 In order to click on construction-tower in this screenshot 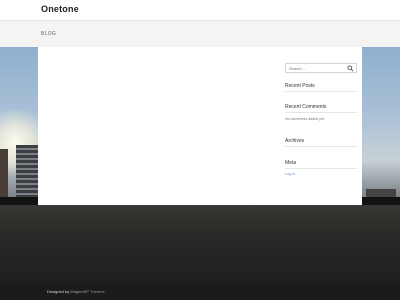, I will do `click(27, 174)`.